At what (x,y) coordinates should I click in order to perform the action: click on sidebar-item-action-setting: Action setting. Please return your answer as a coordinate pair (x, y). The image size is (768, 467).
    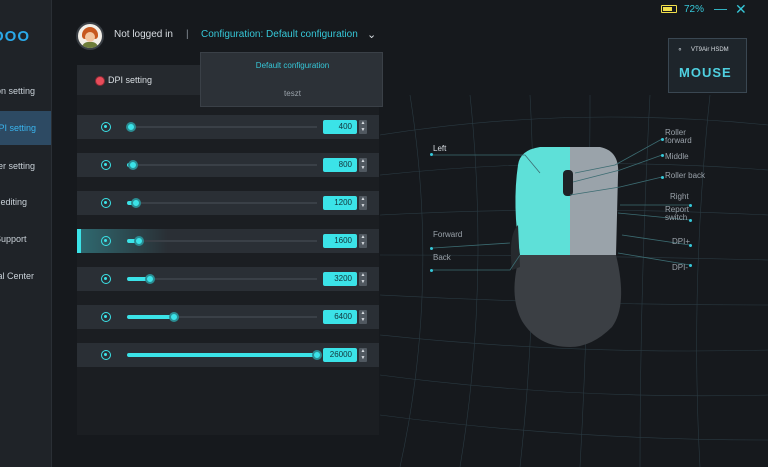
    Looking at the image, I should click on (25, 91).